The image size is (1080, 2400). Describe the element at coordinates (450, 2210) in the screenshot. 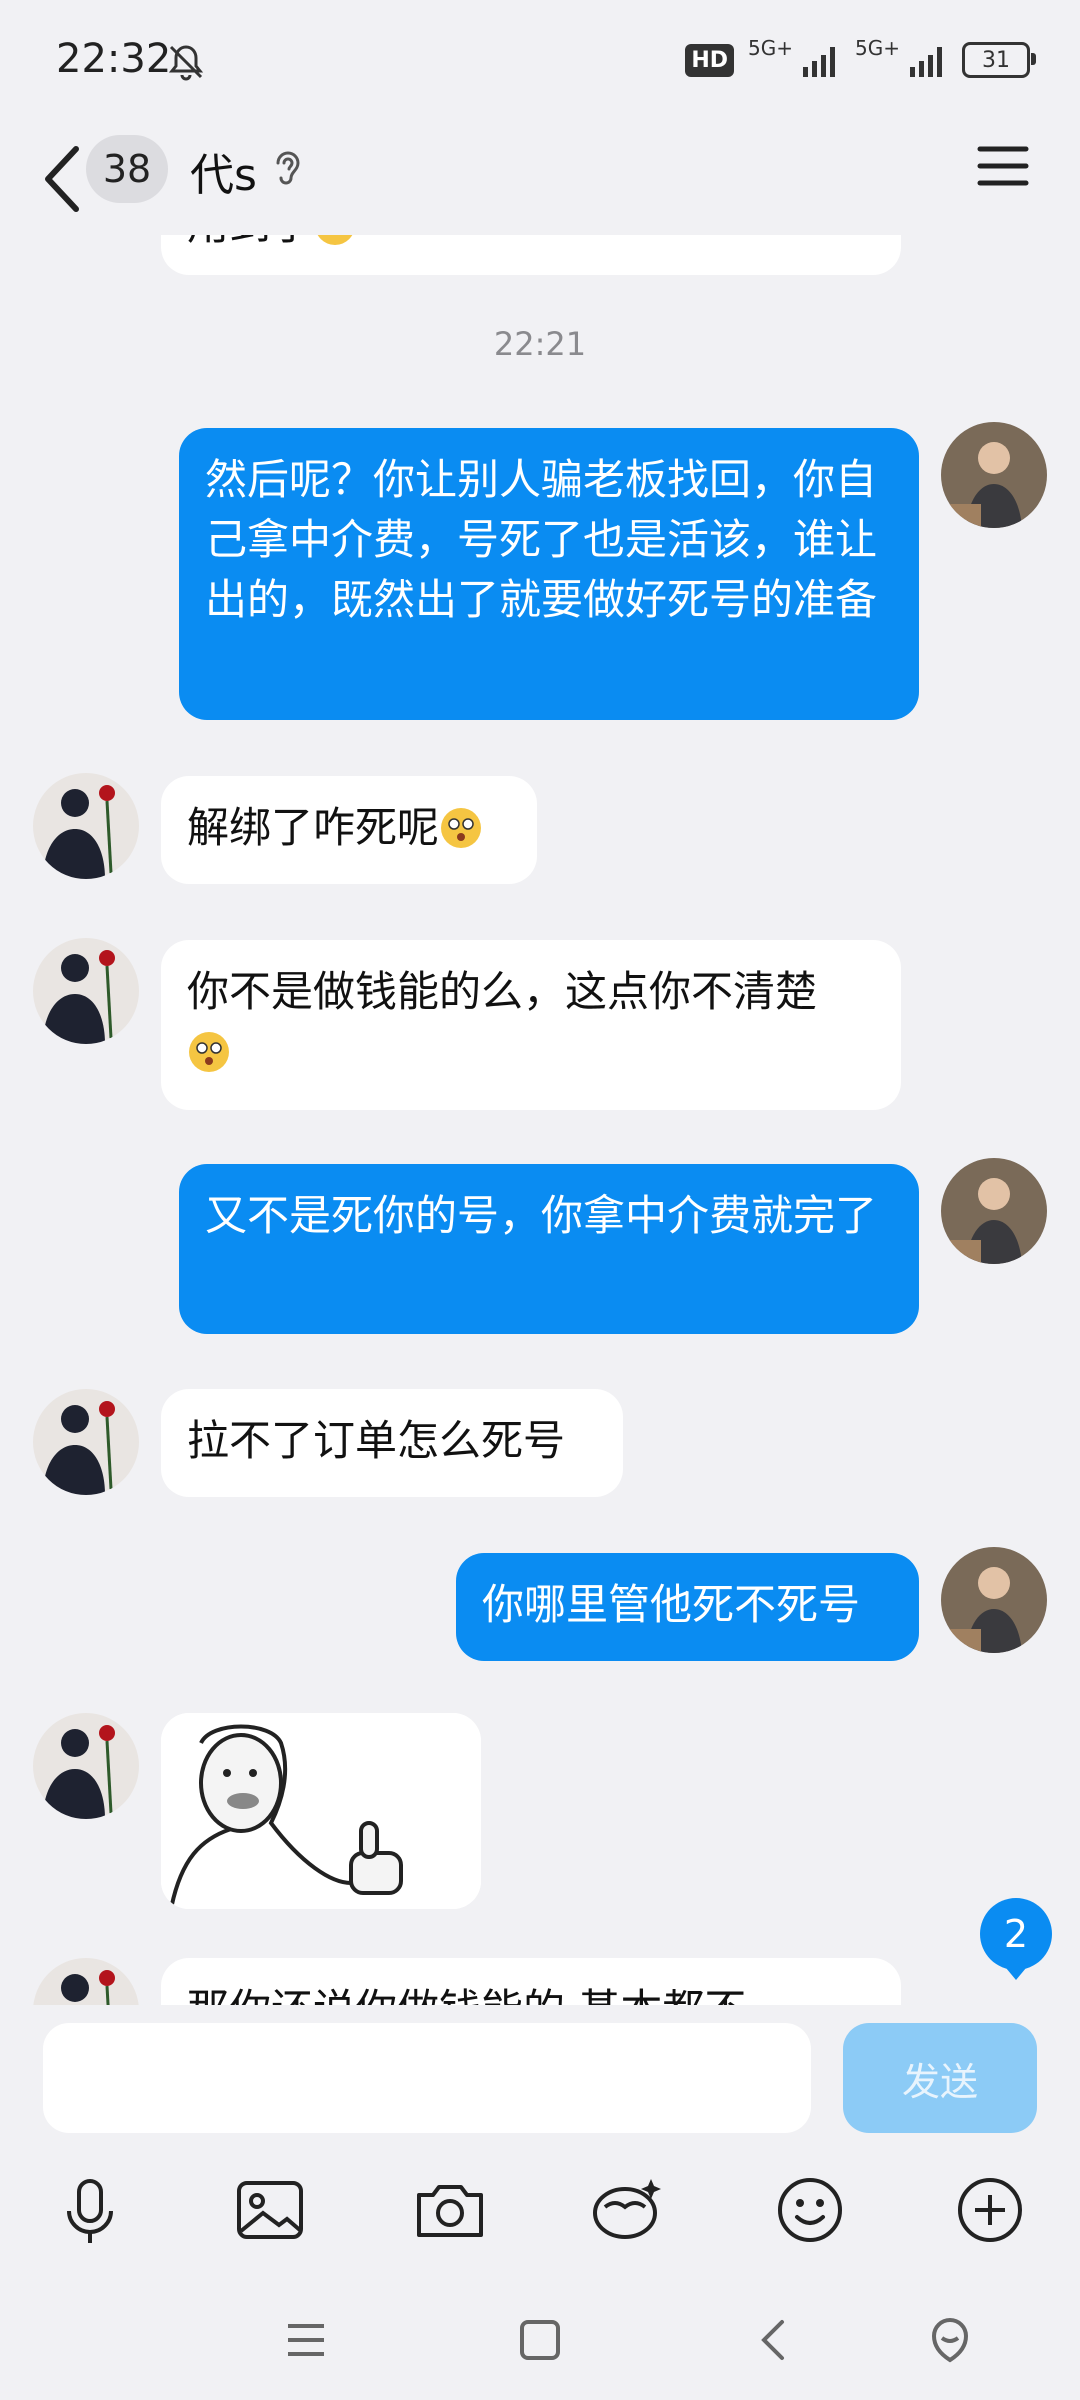

I see `camera-icon` at that location.